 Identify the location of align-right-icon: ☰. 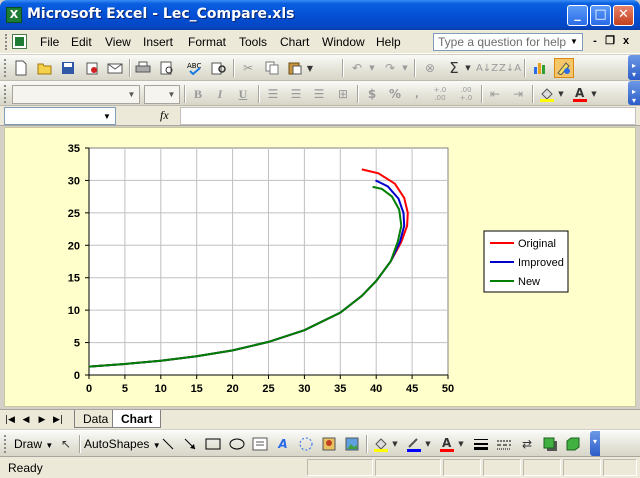
(319, 94).